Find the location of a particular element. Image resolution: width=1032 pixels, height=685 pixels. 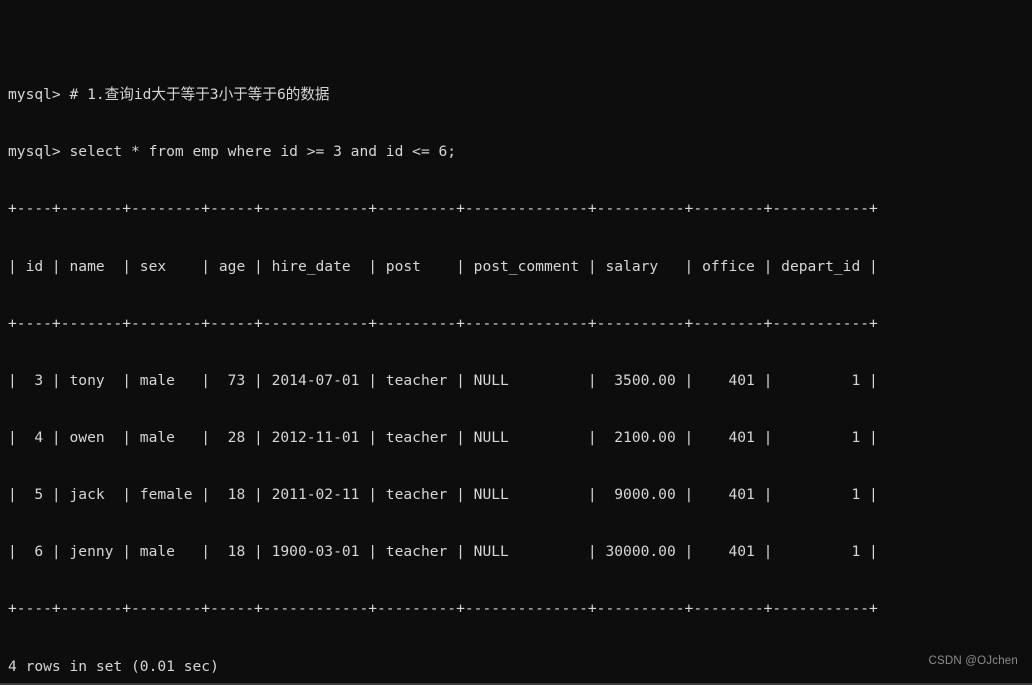

sql-comment-line: mysql> # 1.查询id大于等于3小于等于6的数据 is located at coordinates (169, 95).